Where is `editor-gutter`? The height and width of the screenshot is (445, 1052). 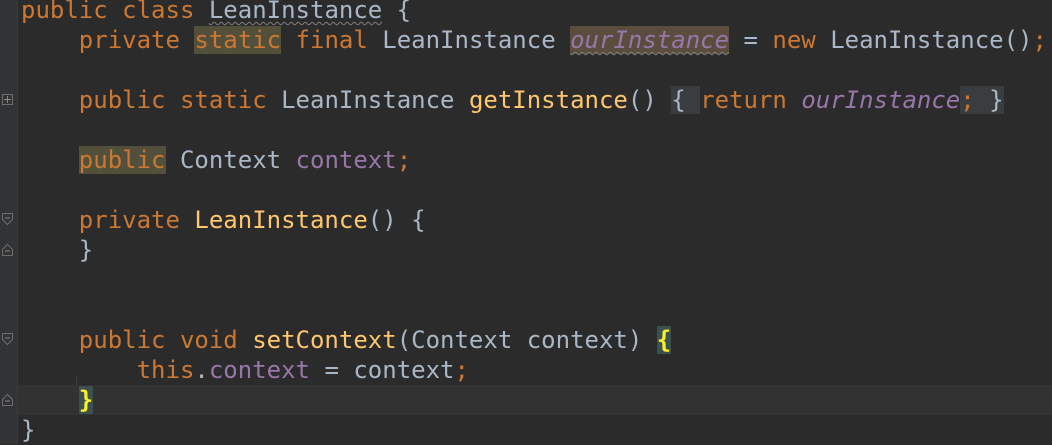 editor-gutter is located at coordinates (9, 222).